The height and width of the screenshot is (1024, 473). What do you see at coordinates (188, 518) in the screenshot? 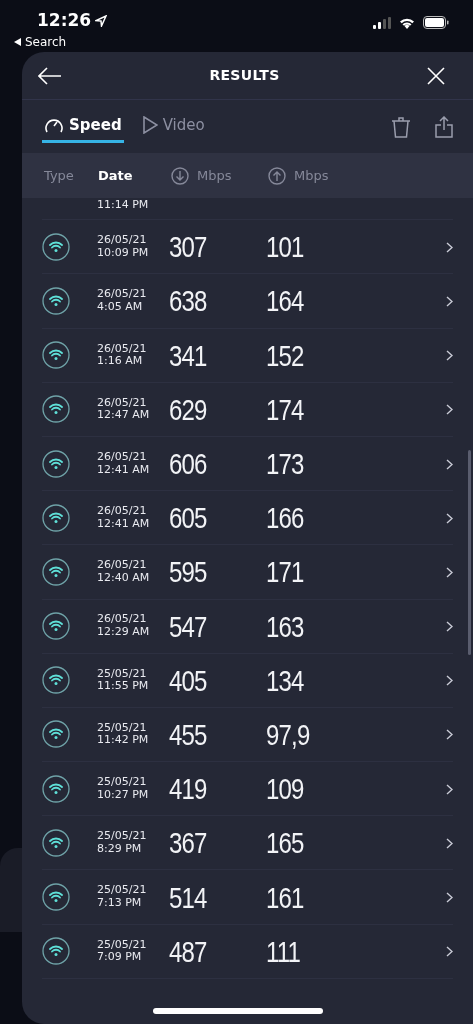
I see `download-speed: 605` at bounding box center [188, 518].